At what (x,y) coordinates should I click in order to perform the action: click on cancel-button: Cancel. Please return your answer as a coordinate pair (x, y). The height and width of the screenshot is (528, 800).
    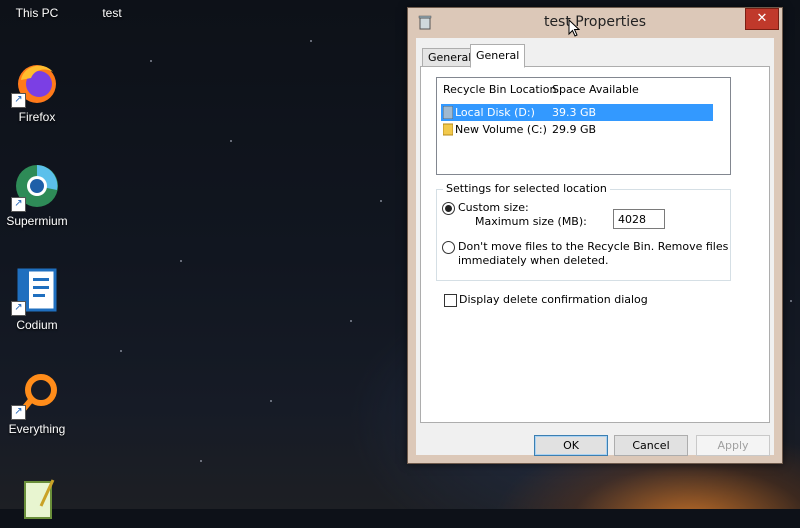
    Looking at the image, I should click on (651, 445).